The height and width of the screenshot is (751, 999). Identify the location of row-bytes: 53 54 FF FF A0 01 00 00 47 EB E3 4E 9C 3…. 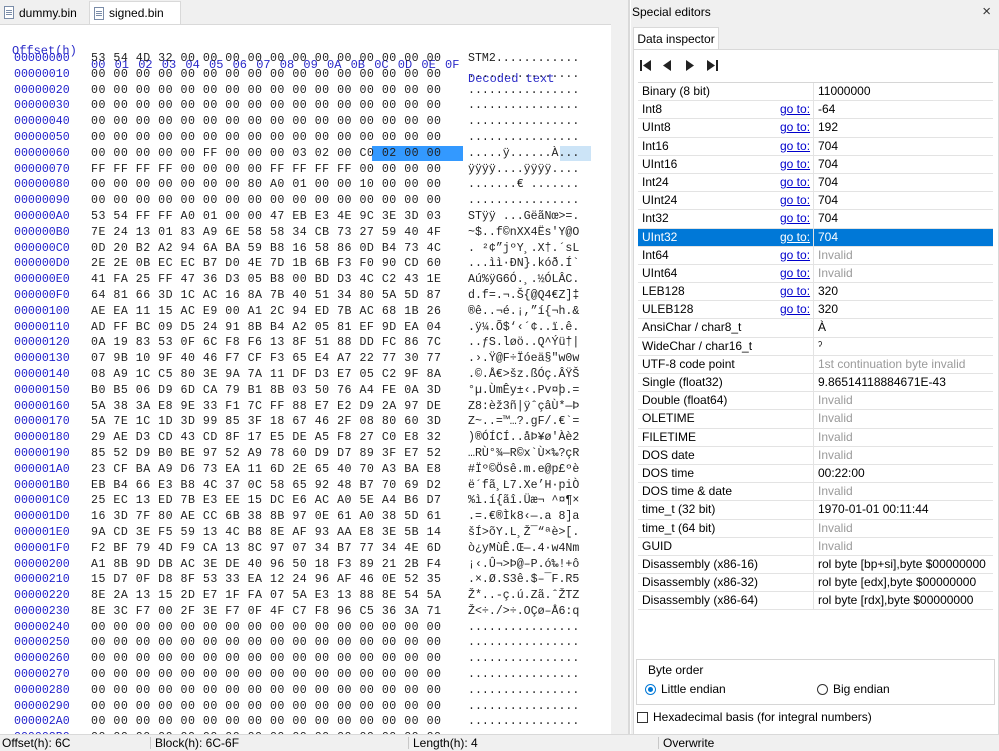
(266, 217).